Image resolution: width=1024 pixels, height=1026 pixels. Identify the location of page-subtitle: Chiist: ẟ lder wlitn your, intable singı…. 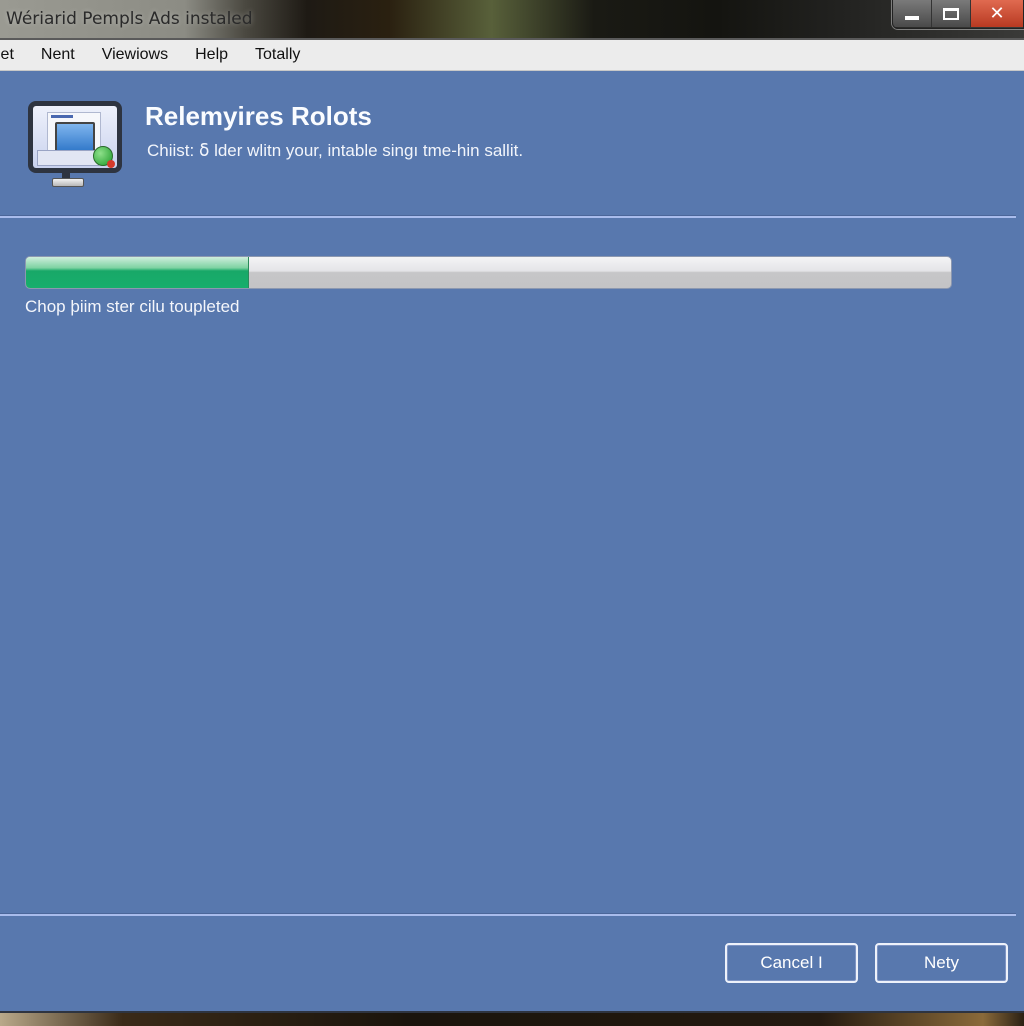
(335, 150).